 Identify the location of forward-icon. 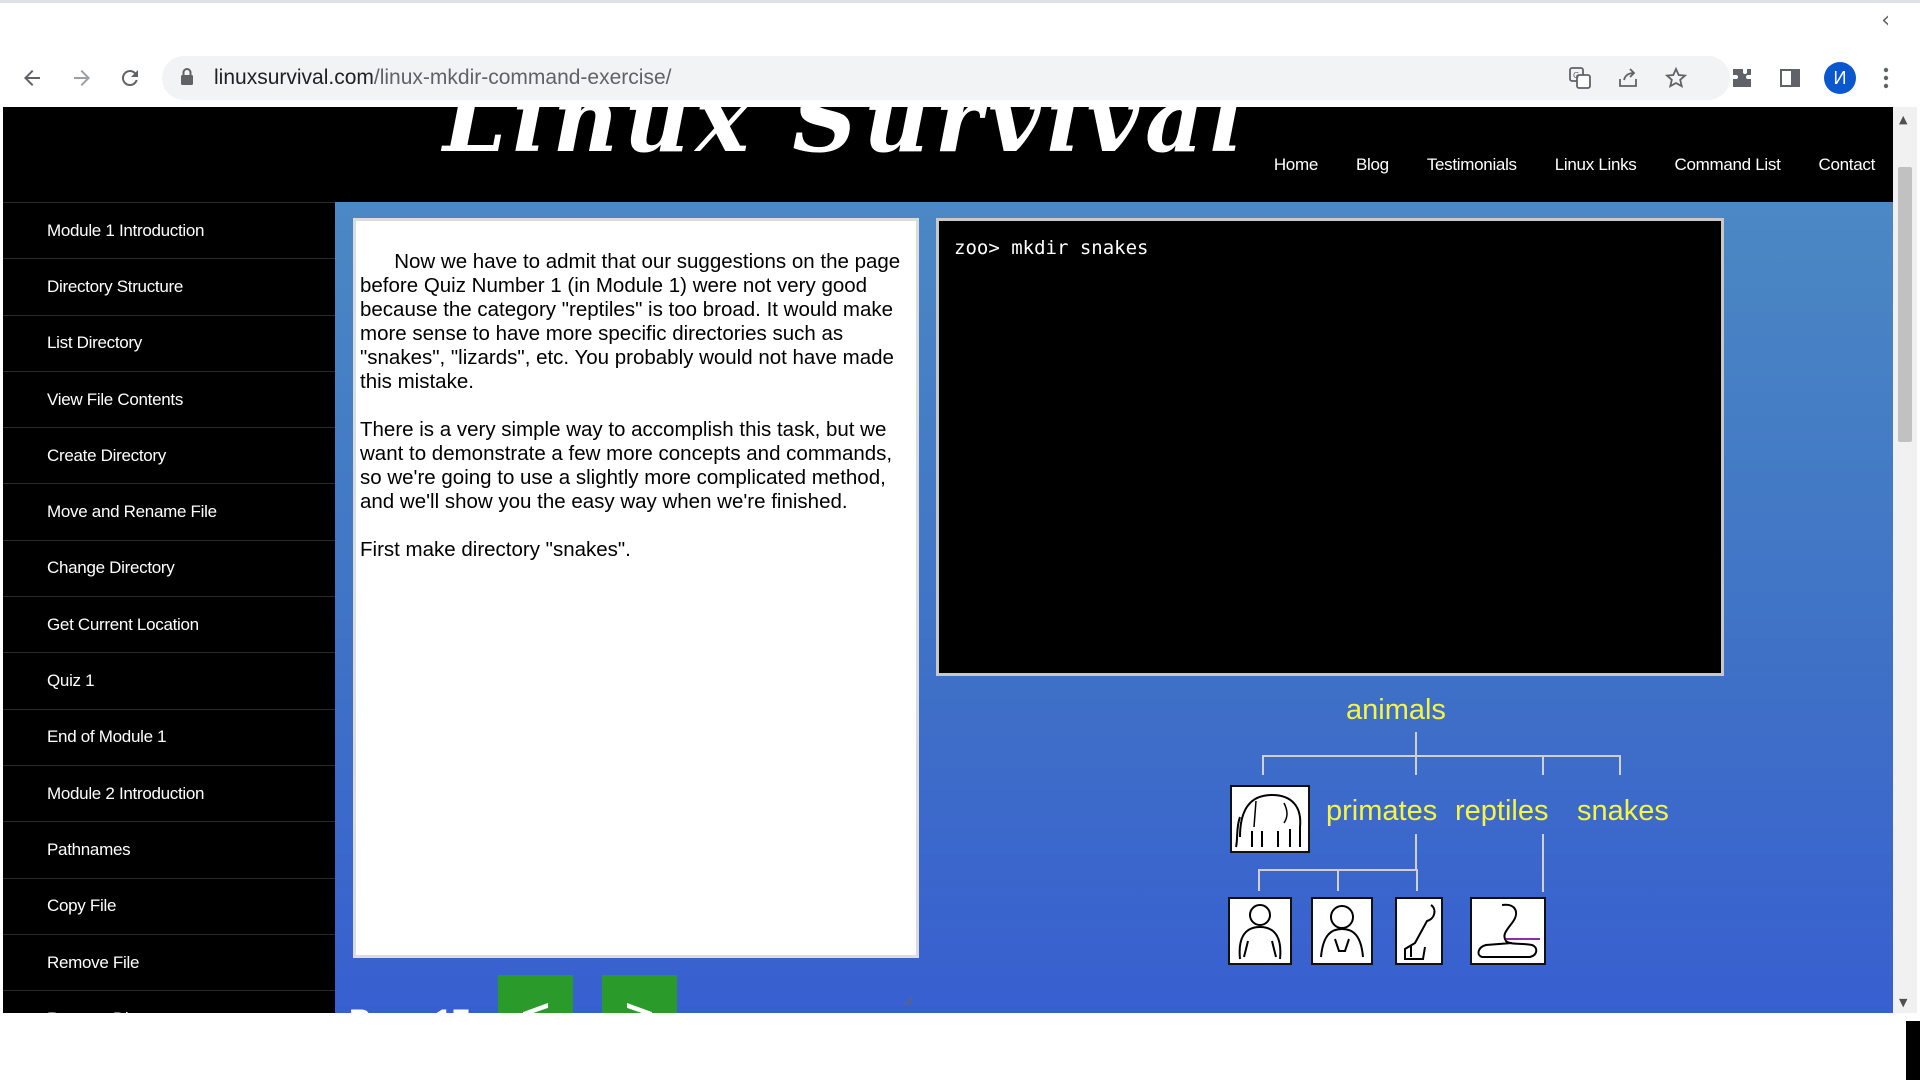
(82, 78).